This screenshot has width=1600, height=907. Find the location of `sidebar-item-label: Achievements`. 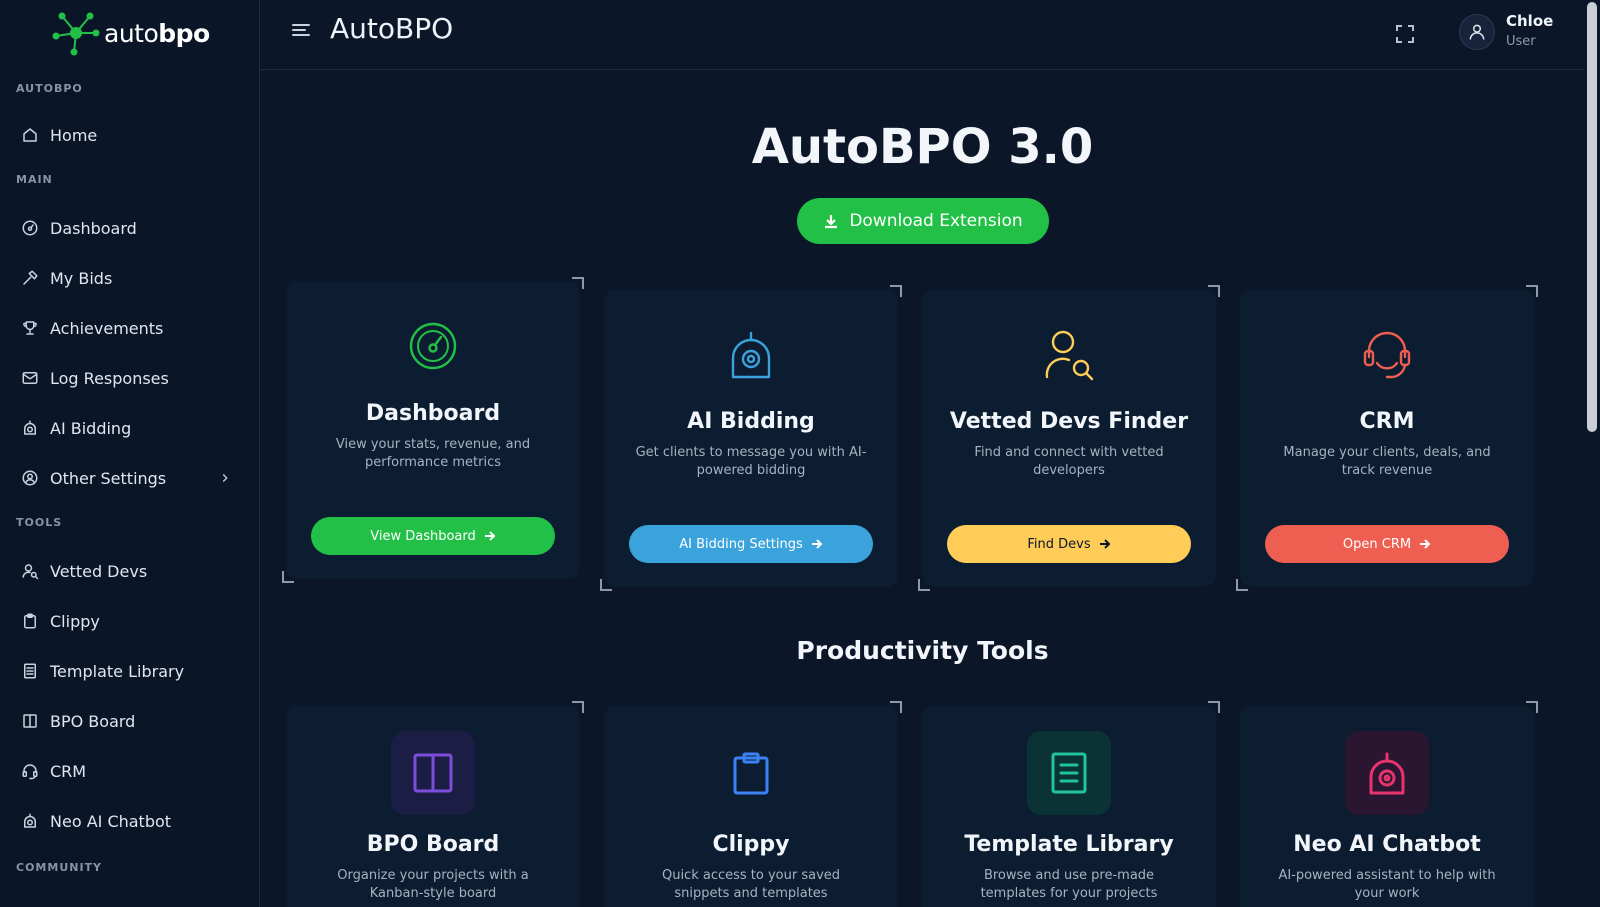

sidebar-item-label: Achievements is located at coordinates (107, 328).